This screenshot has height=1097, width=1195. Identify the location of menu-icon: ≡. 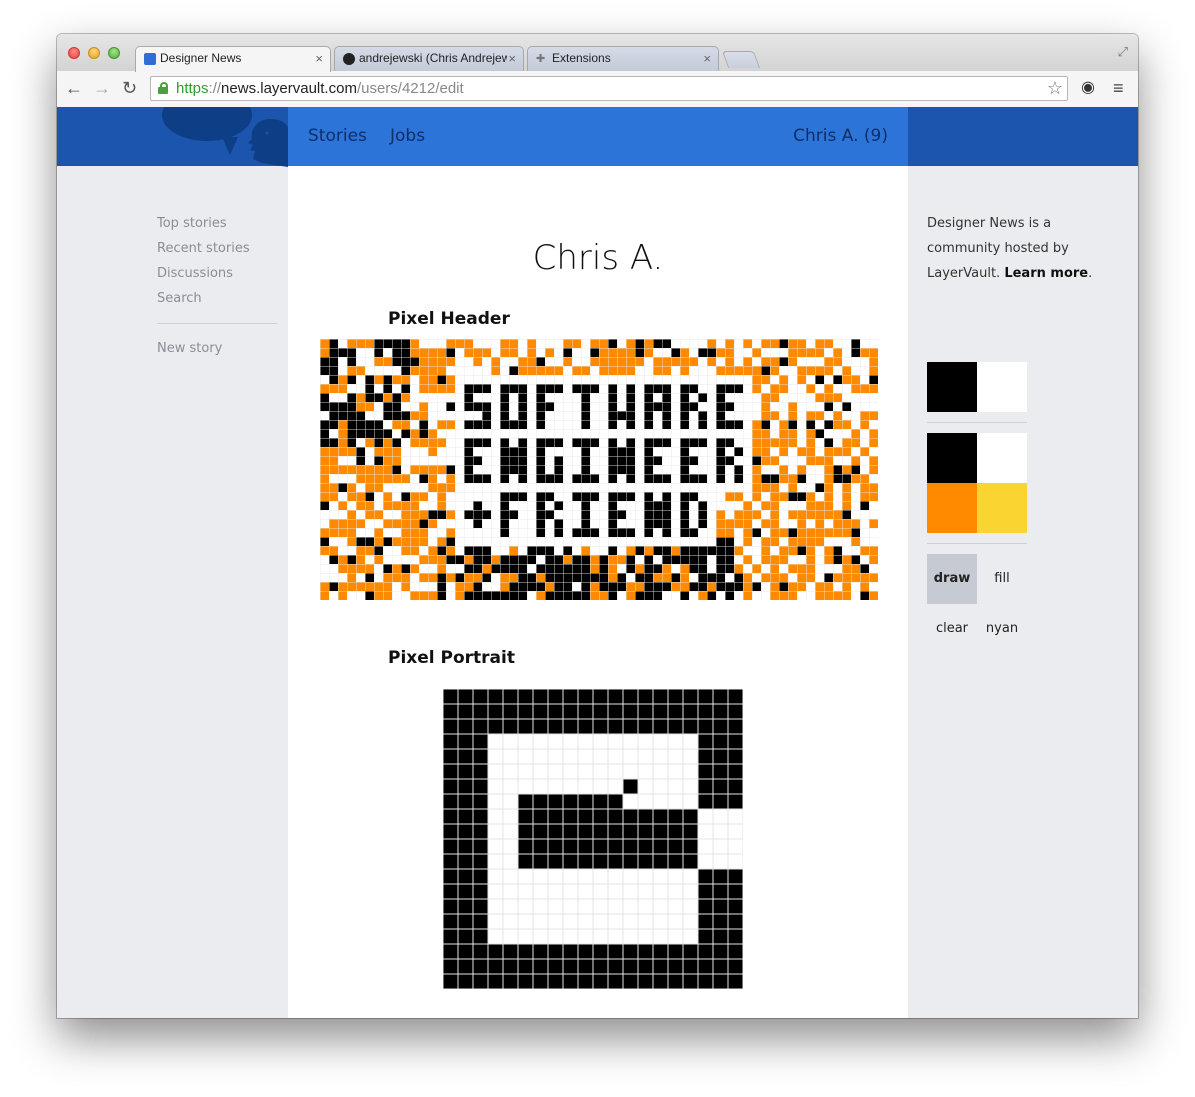
(1118, 88).